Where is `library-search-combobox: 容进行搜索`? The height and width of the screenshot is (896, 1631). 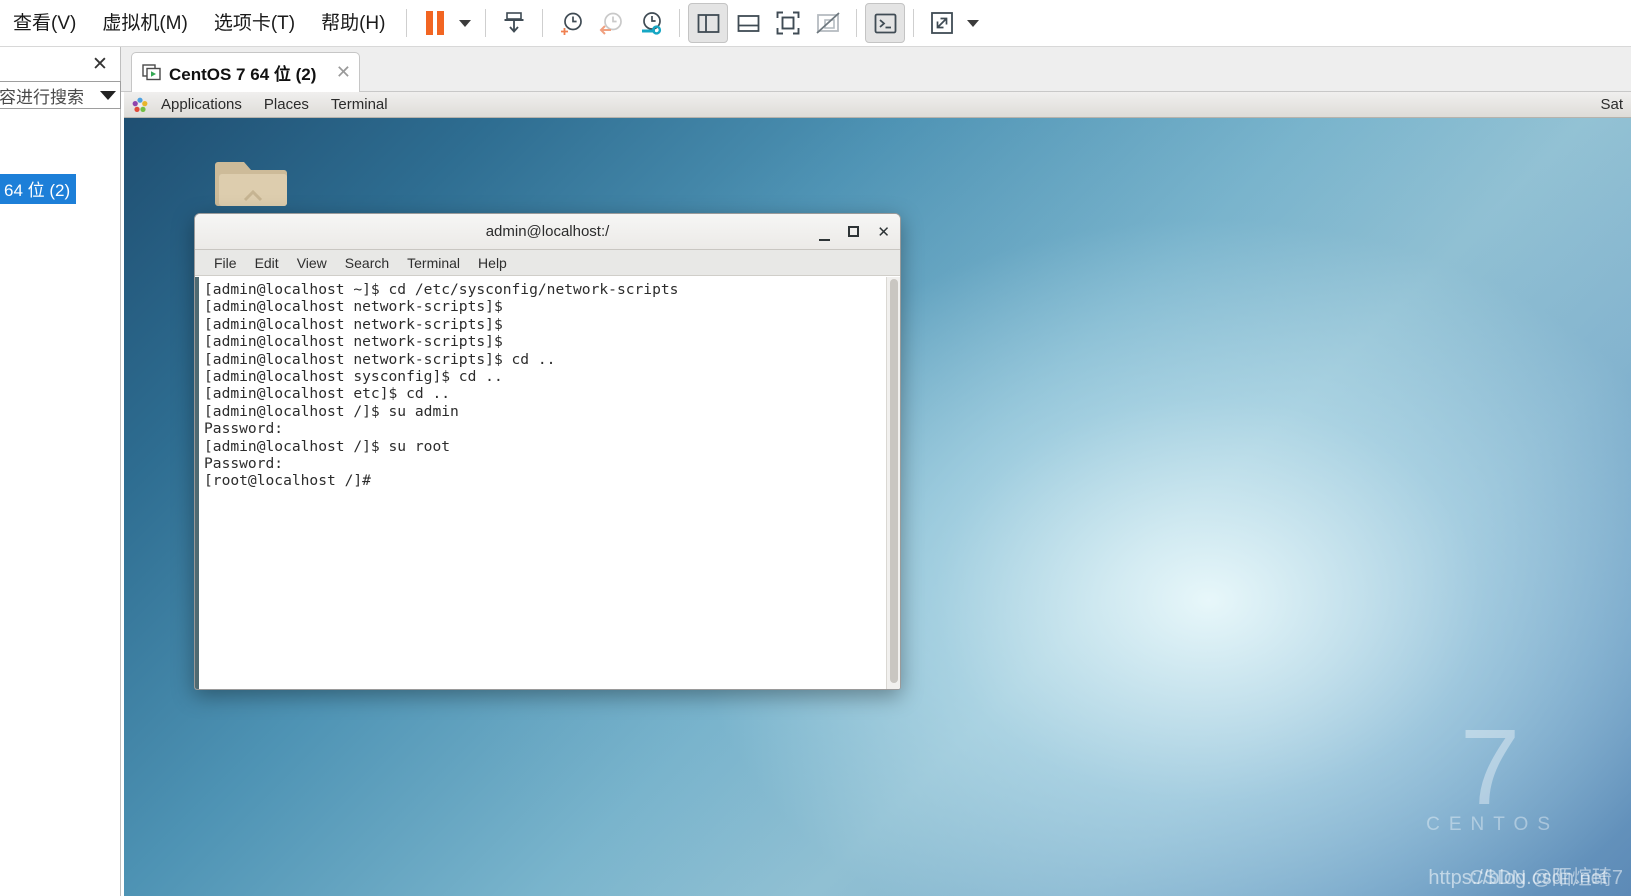
library-search-combobox: 容进行搜索 is located at coordinates (60, 95).